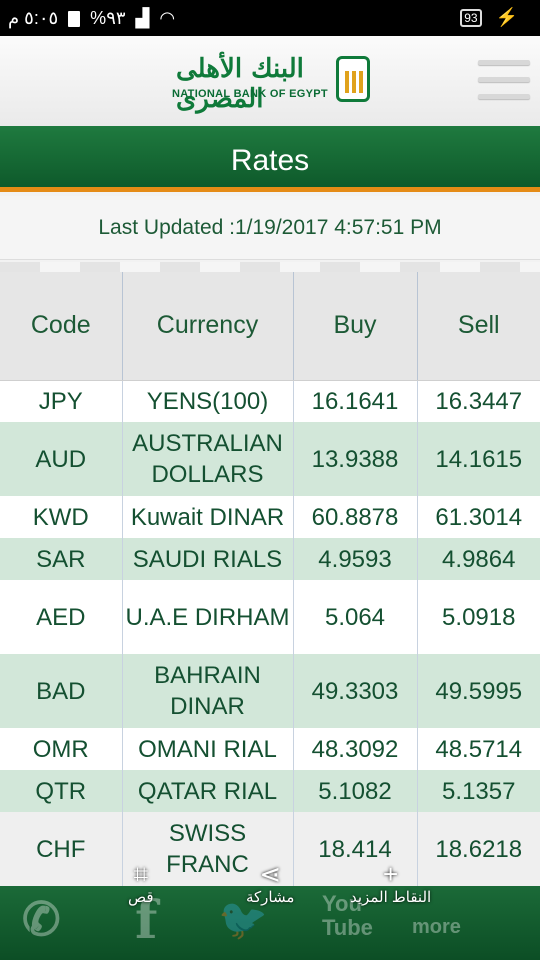 The height and width of the screenshot is (960, 540). I want to click on sell-cell: 5.0918, so click(478, 617).